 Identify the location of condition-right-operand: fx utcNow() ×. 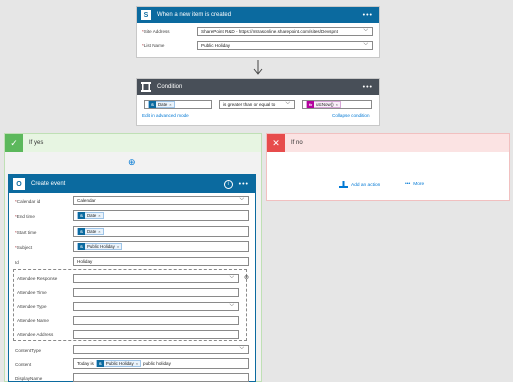
(337, 104).